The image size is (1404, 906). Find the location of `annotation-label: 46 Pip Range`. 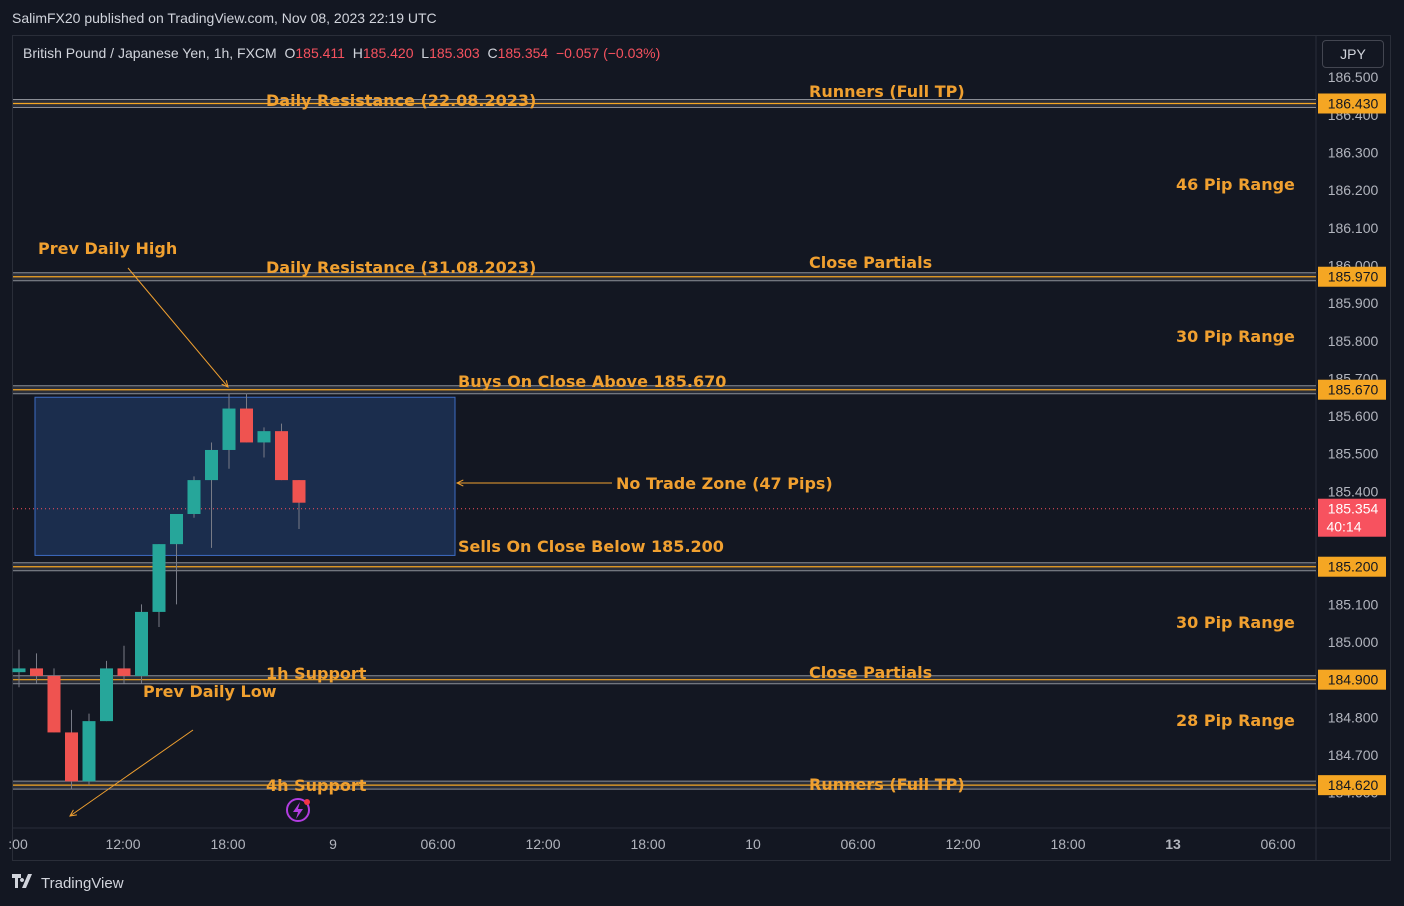

annotation-label: 46 Pip Range is located at coordinates (1235, 184).